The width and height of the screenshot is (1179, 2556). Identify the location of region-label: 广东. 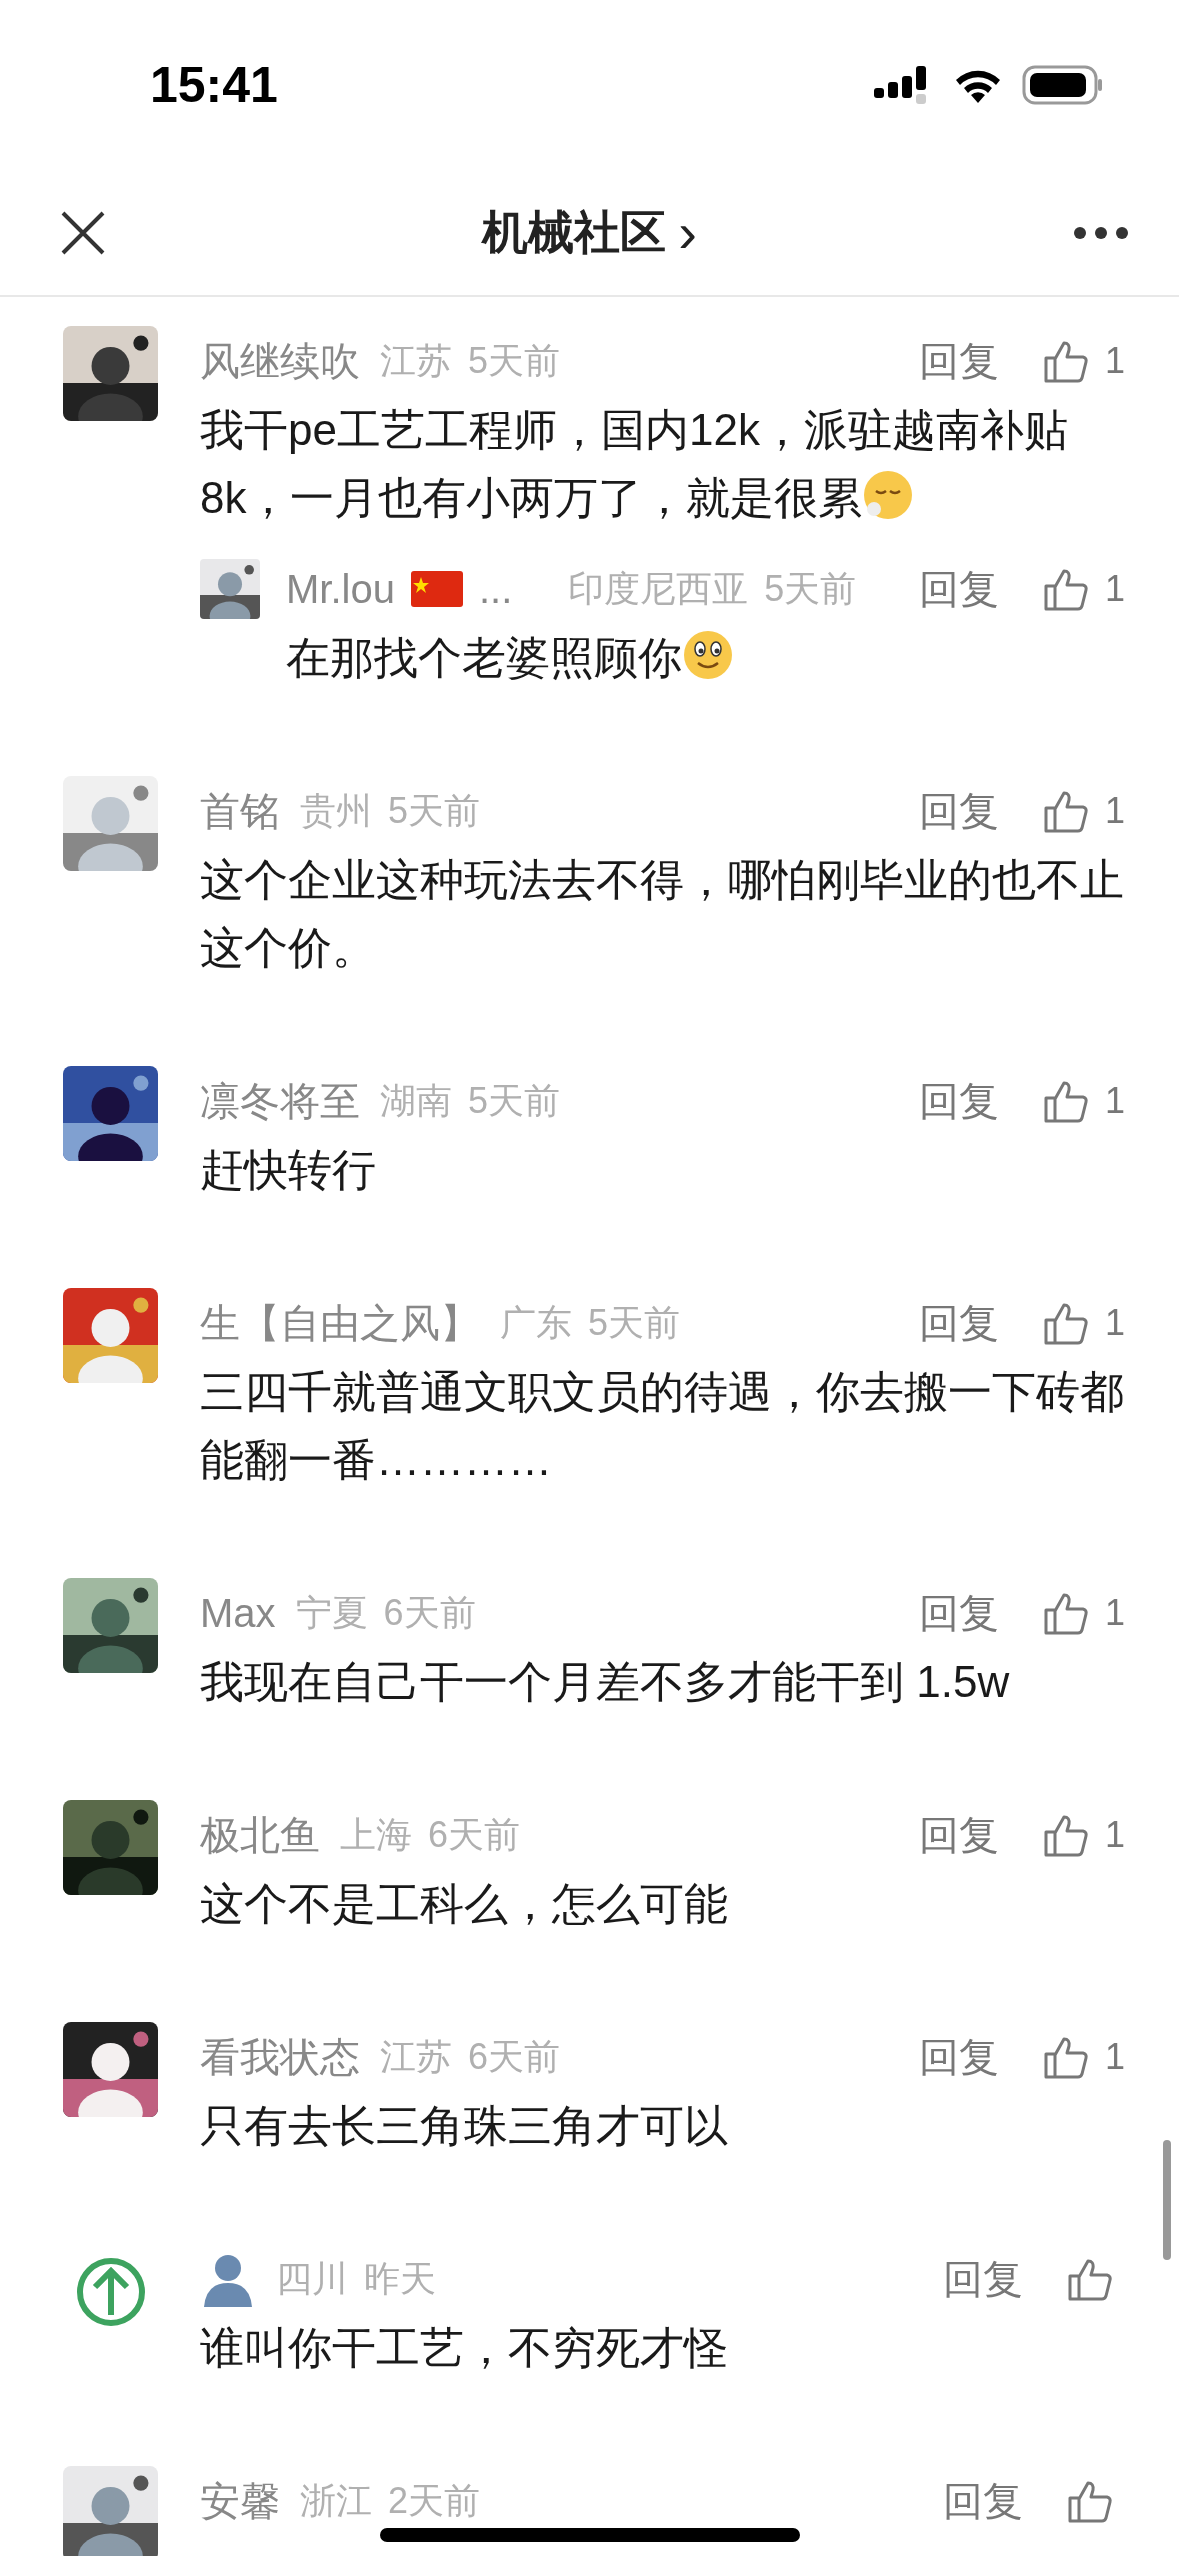
(536, 1322).